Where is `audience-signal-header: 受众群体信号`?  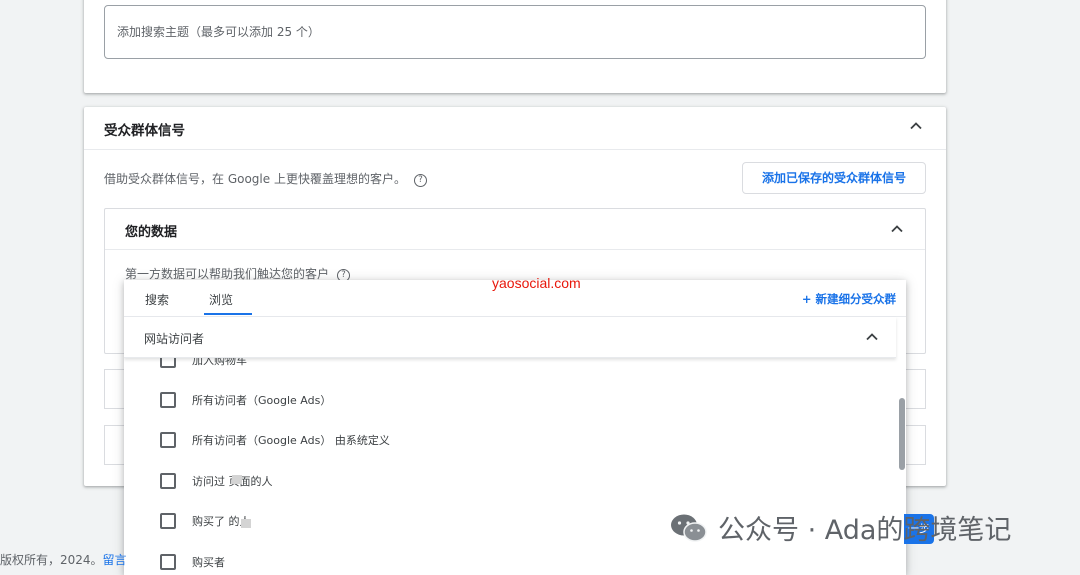
audience-signal-header: 受众群体信号 is located at coordinates (515, 128).